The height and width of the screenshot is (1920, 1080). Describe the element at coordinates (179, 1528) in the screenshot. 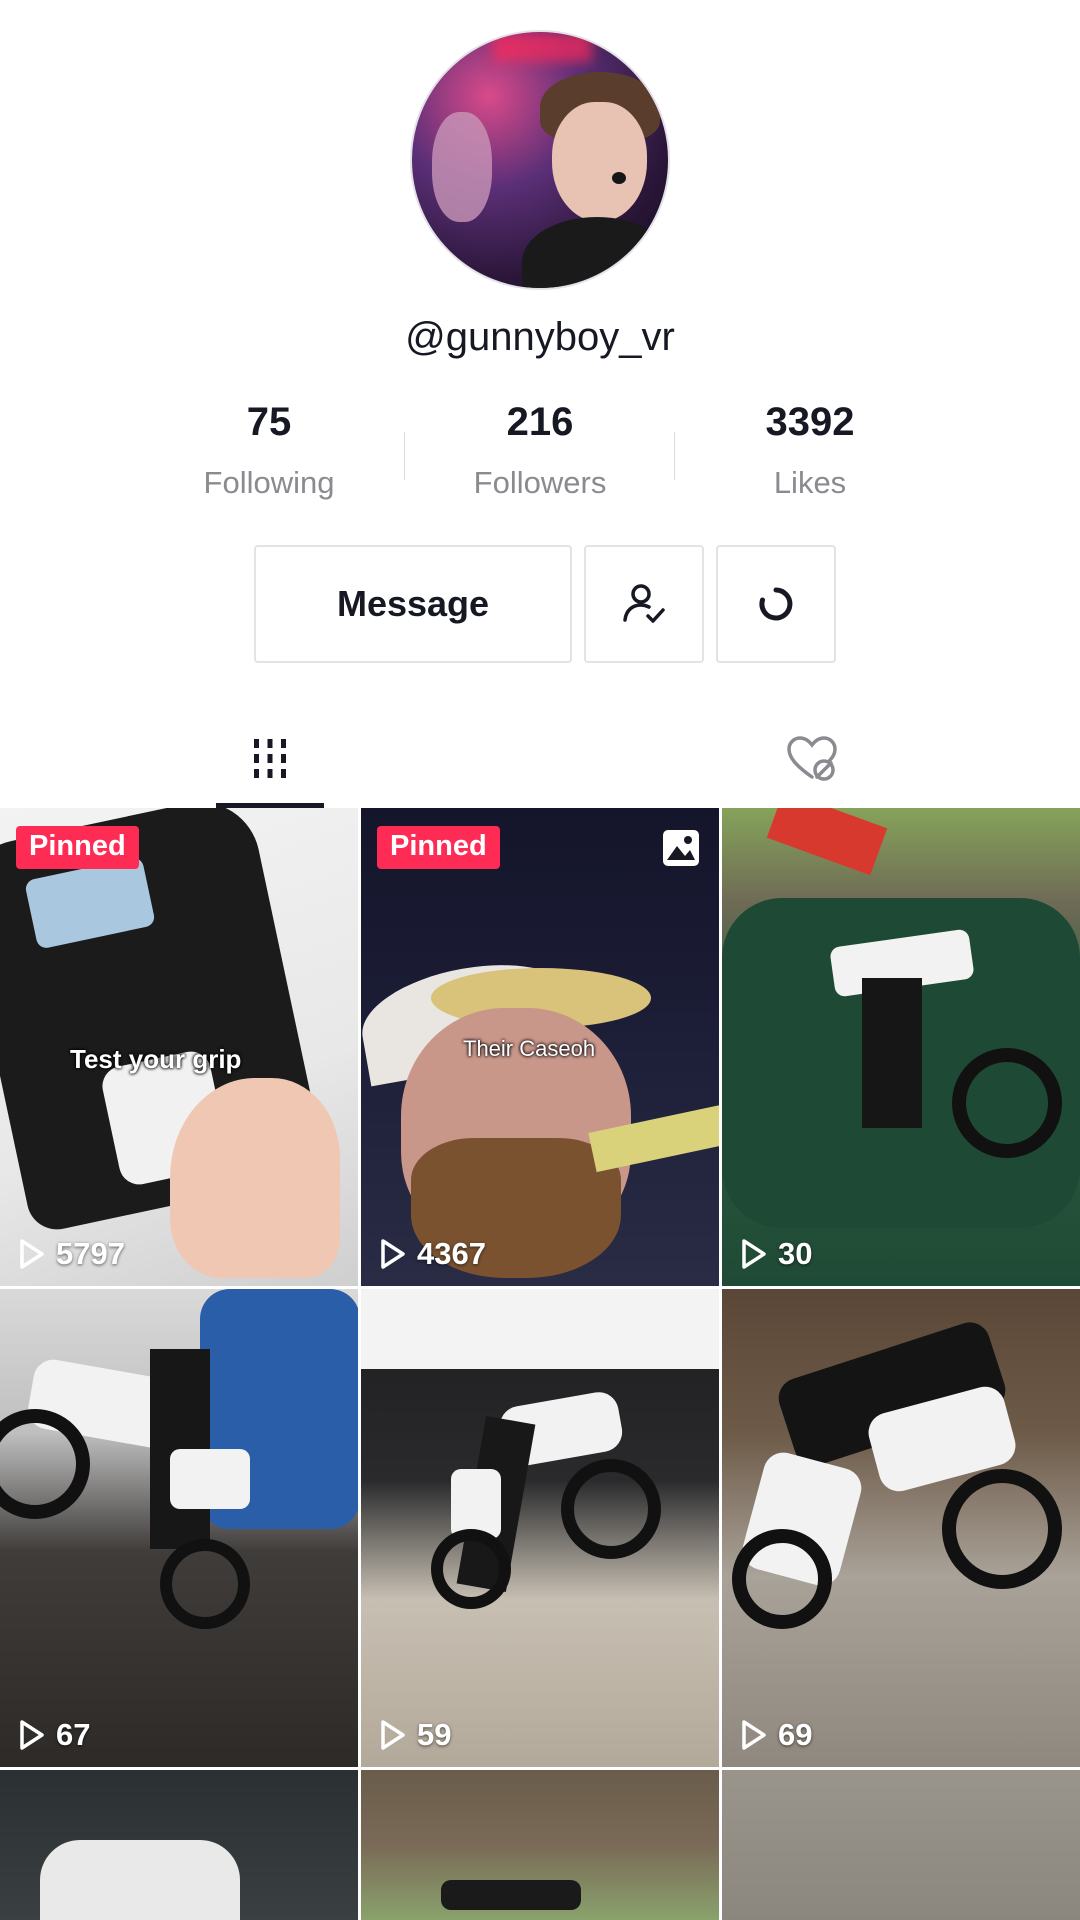

I see `video-thumbnail: 67` at that location.